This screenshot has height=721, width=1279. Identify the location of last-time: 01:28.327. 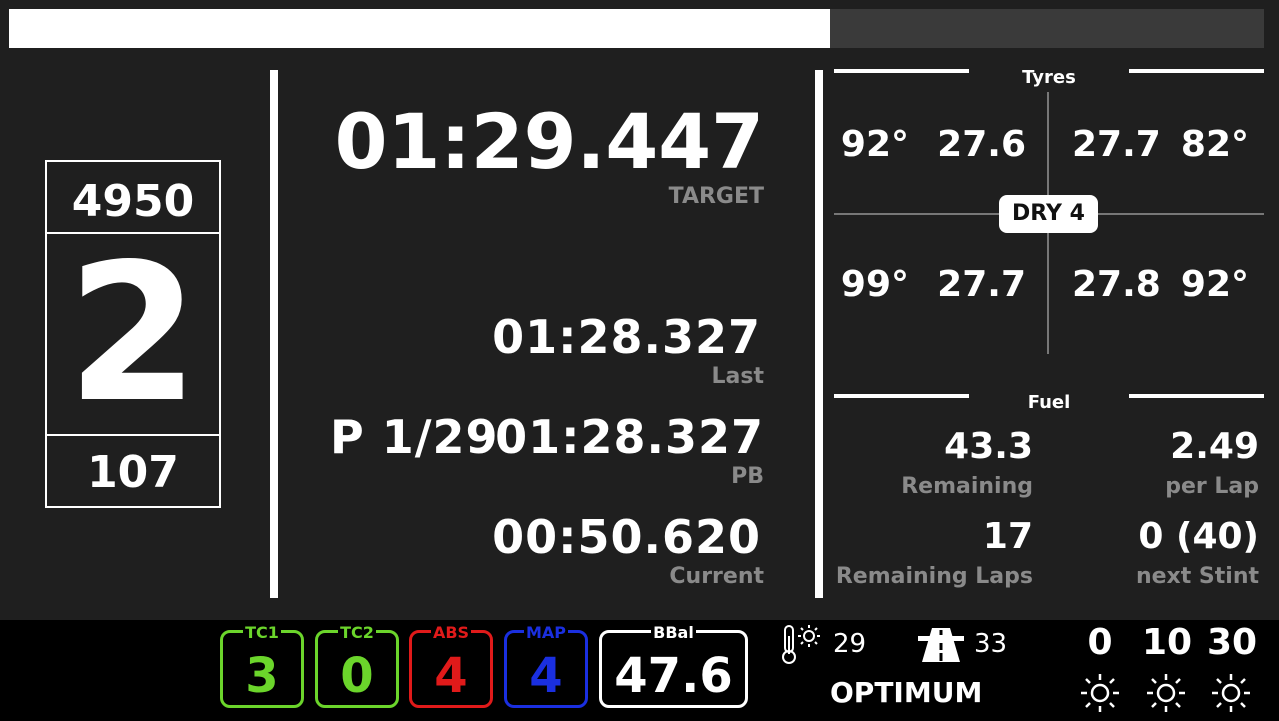
(626, 337).